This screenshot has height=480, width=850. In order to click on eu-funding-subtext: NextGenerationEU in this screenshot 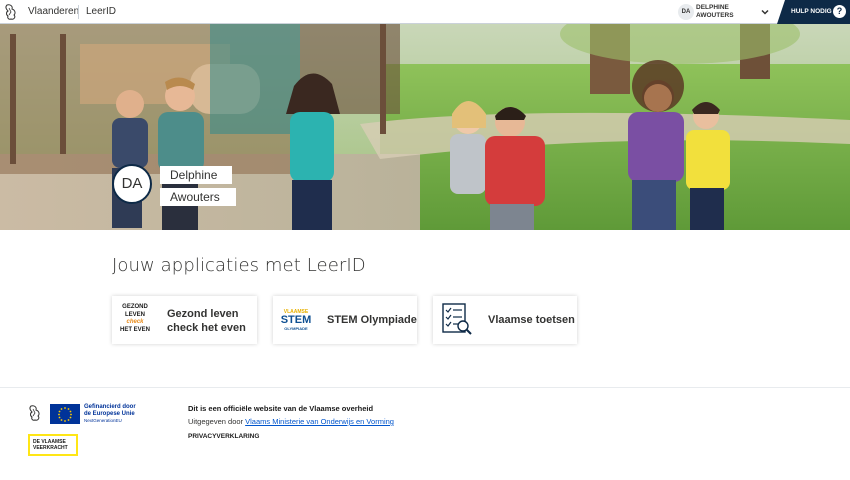, I will do `click(103, 420)`.